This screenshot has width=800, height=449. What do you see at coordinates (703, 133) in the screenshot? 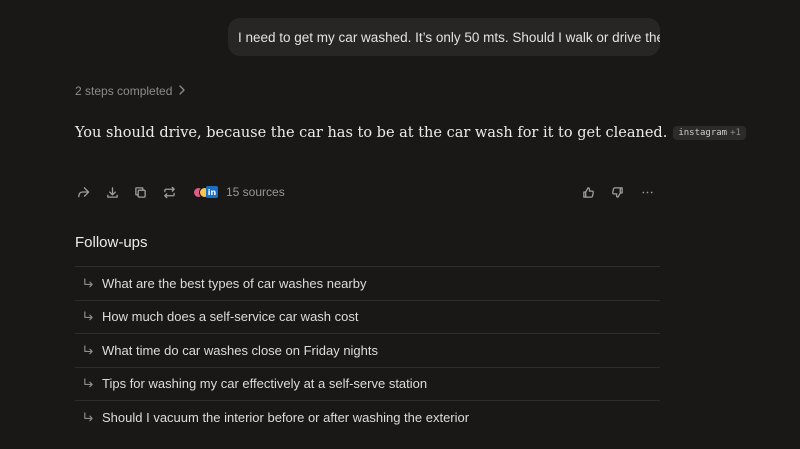
I see `citation-source: instagram` at bounding box center [703, 133].